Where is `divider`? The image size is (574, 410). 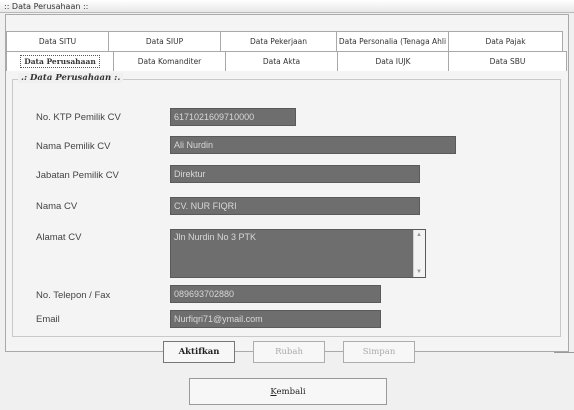 divider is located at coordinates (564, 352).